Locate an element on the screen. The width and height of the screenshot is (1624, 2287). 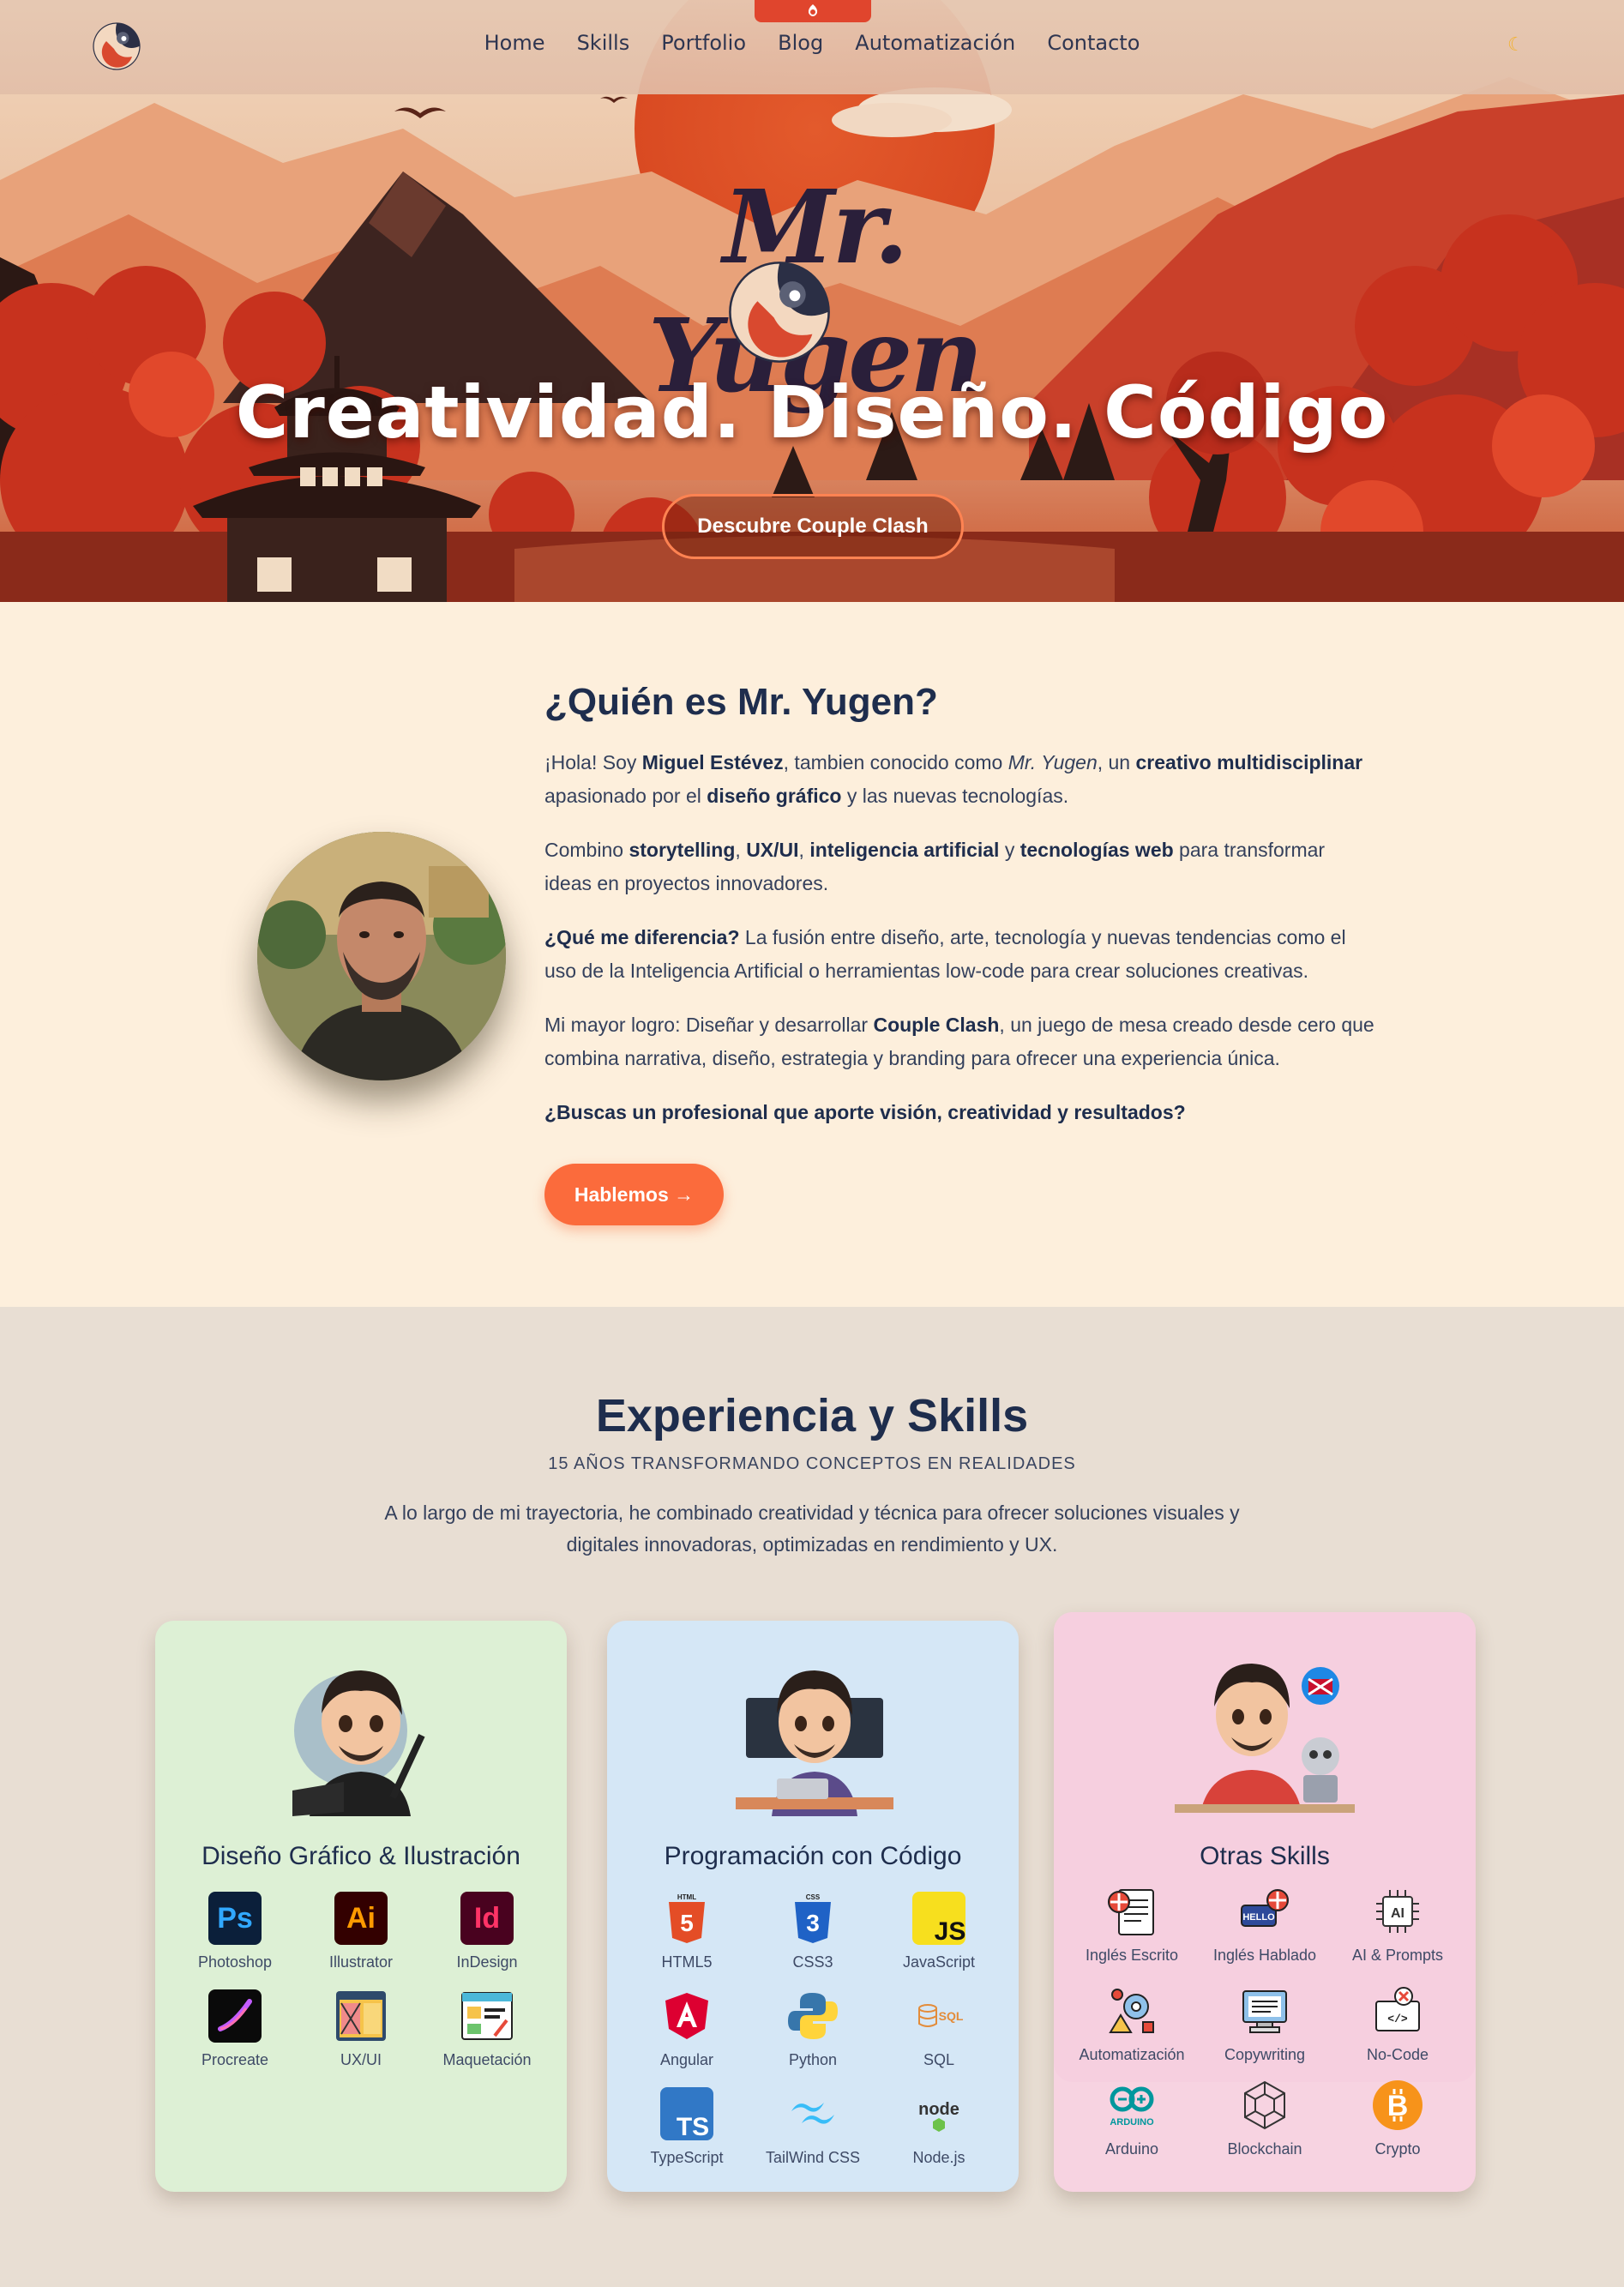
avatar-photo is located at coordinates (382, 956).